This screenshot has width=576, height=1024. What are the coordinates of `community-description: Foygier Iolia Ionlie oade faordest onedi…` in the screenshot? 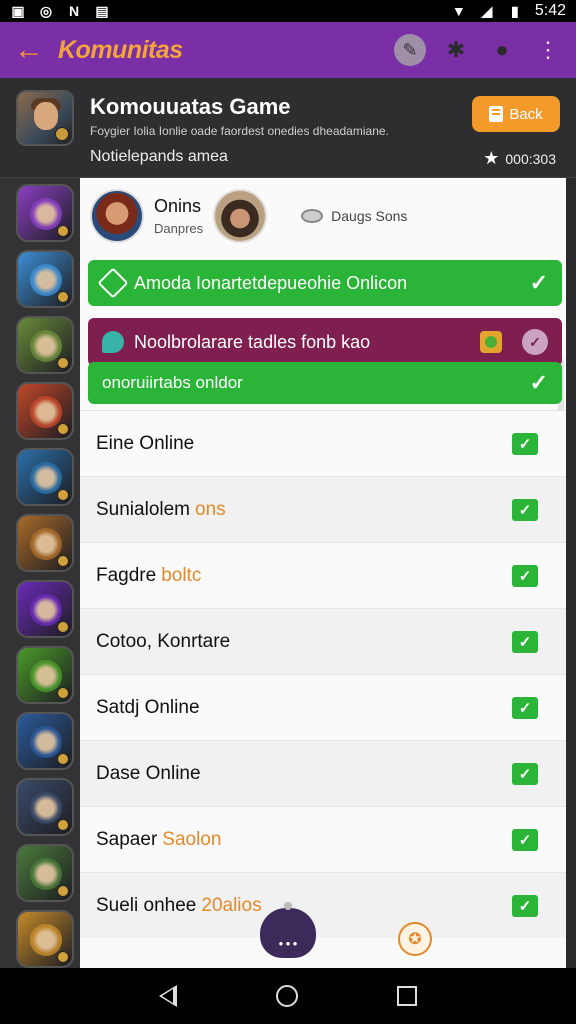 It's located at (239, 131).